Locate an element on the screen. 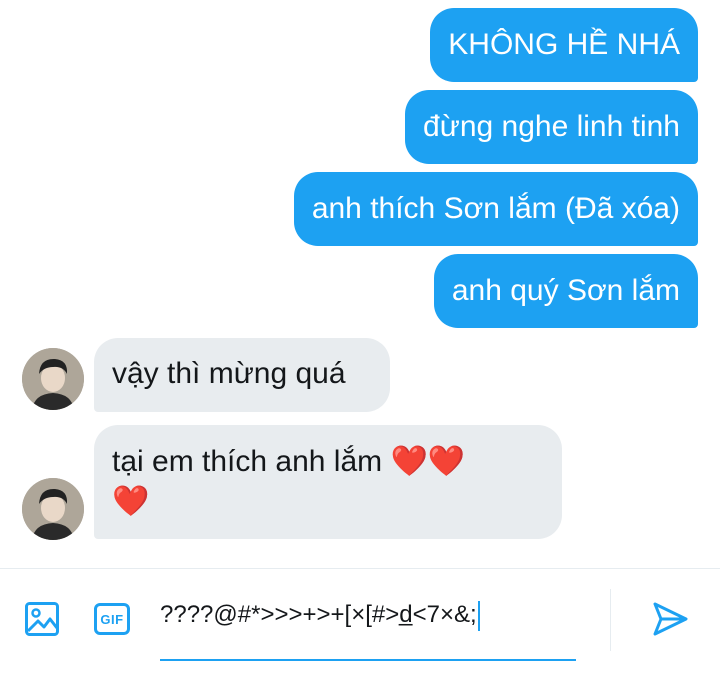  gif-icon: GIF is located at coordinates (112, 619).